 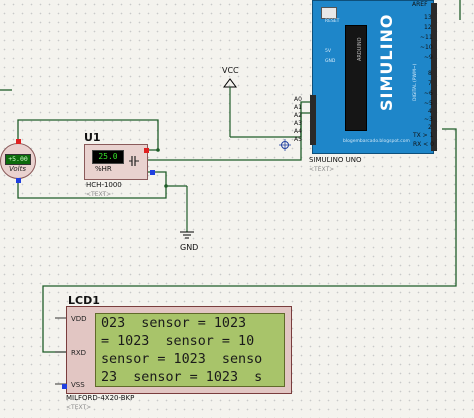 I want to click on digital-pin-label: ~11, so click(x=426, y=37).